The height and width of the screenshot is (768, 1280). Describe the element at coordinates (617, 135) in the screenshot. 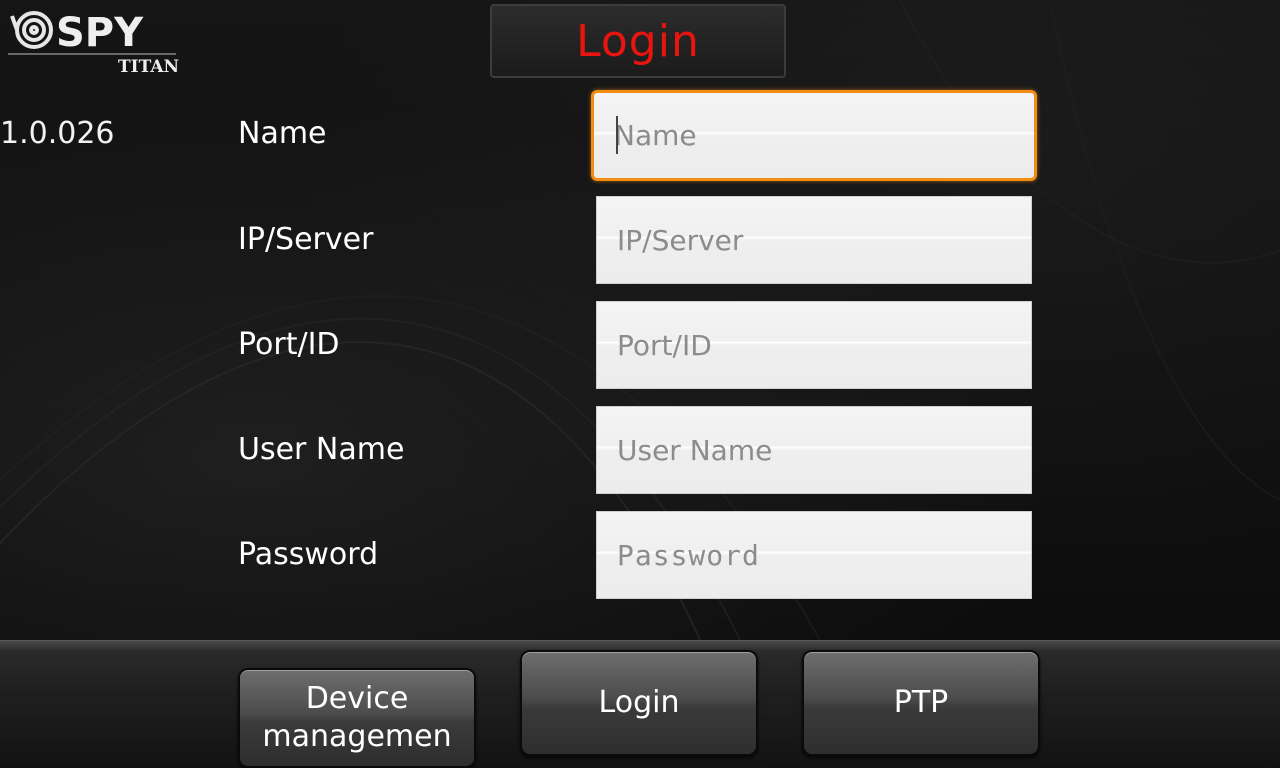

I see `text-caret` at that location.